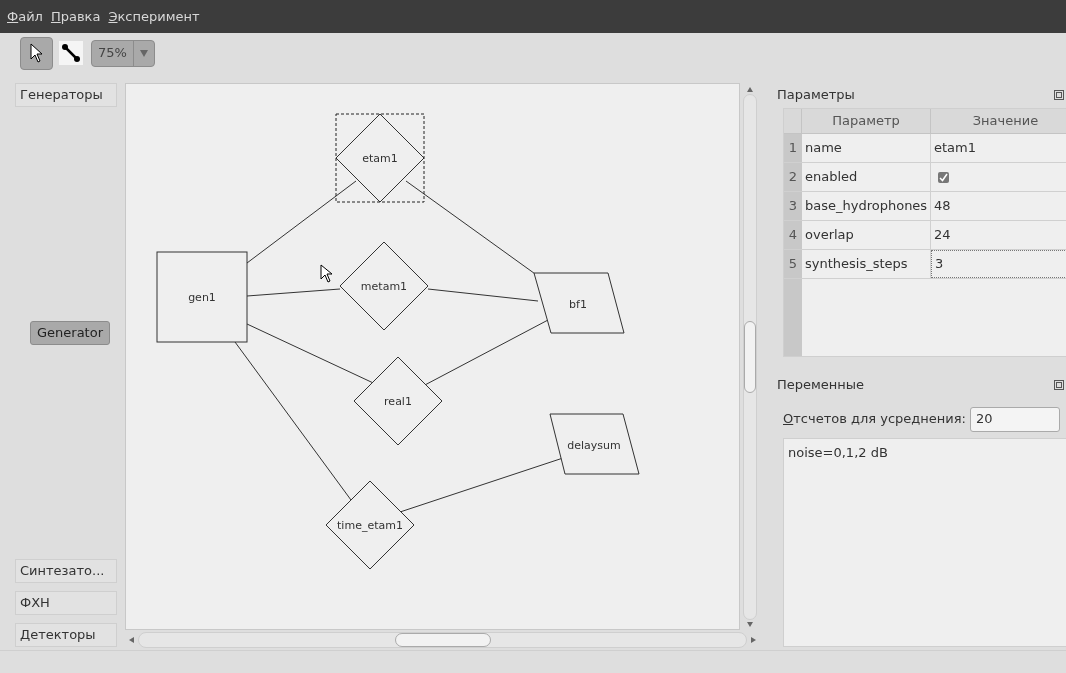  Describe the element at coordinates (75, 16) in the screenshot. I see `menu-item: Правка` at that location.